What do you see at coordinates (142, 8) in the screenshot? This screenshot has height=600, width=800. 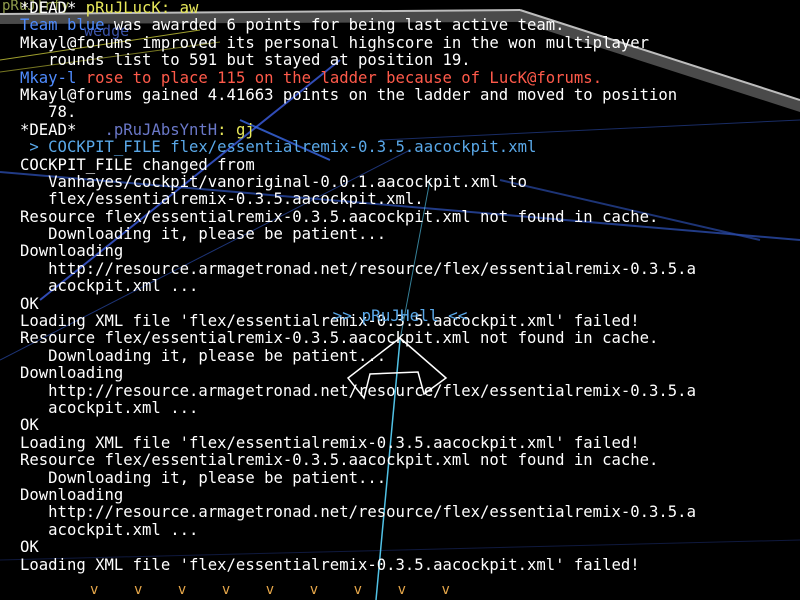 I see `console-text: pRuJLucK: aw` at bounding box center [142, 8].